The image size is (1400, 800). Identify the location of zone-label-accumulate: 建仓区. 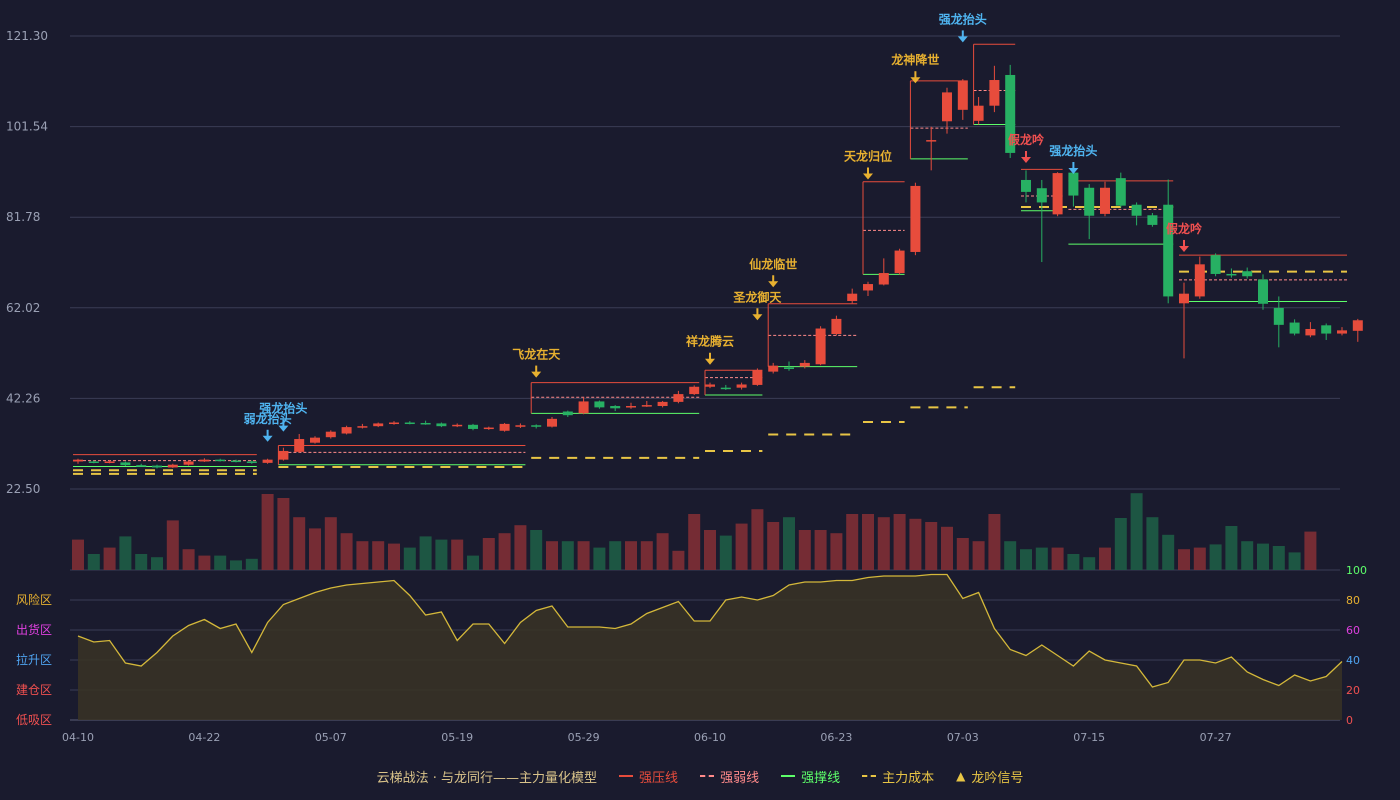
(34, 690).